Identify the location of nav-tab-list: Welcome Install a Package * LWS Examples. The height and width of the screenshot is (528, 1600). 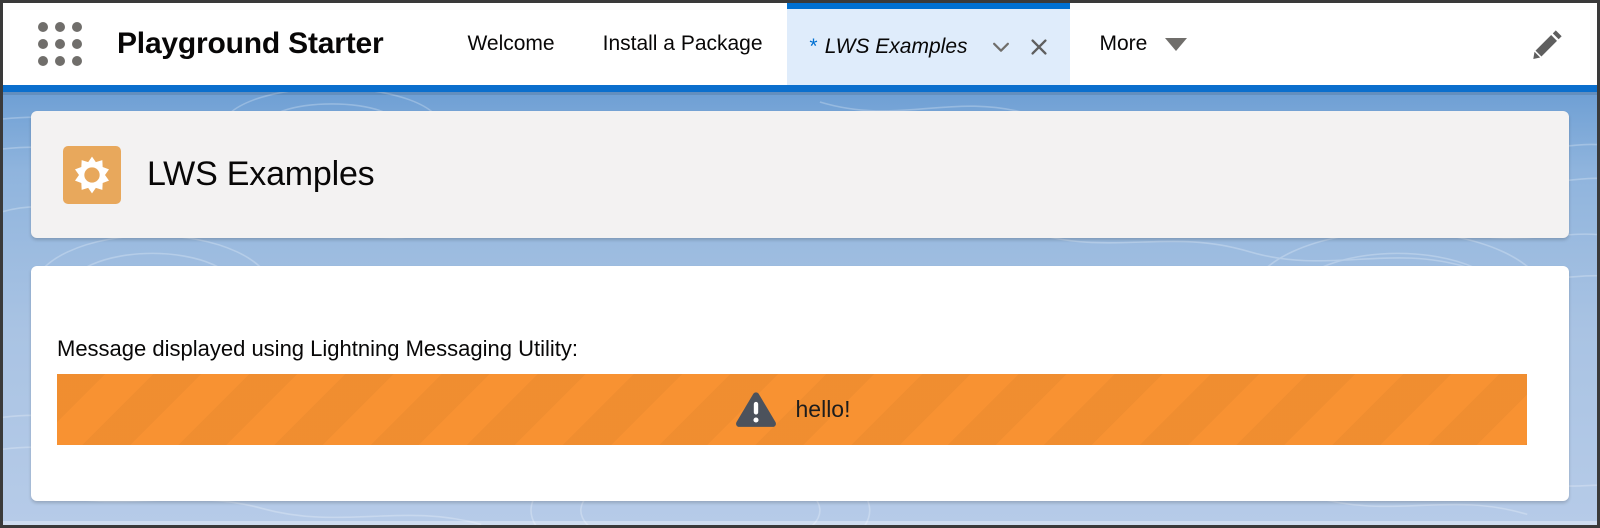
(827, 44).